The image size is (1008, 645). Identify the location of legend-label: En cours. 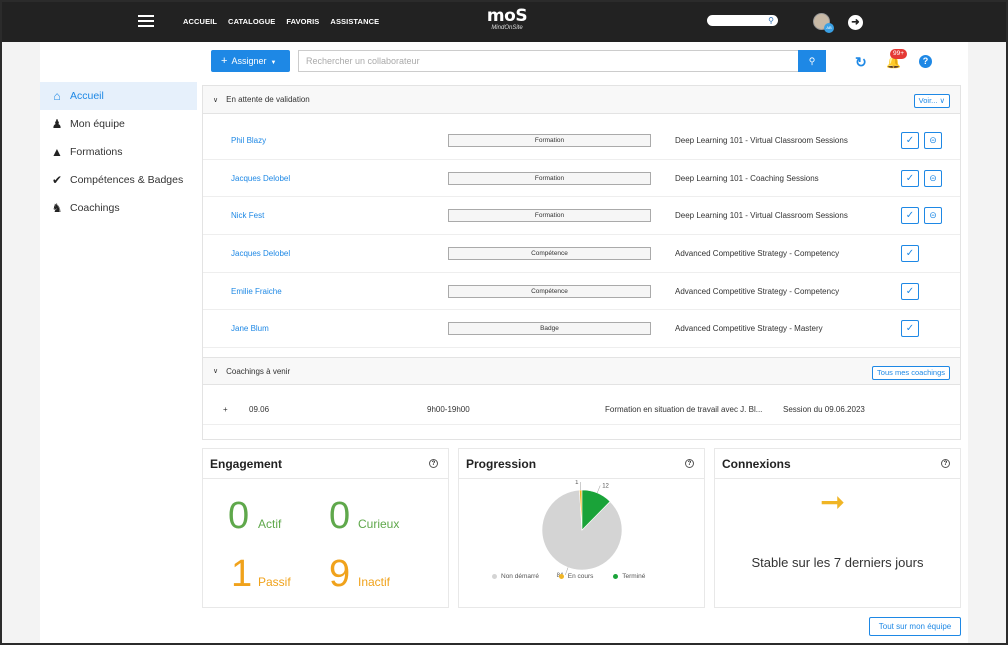
(580, 576).